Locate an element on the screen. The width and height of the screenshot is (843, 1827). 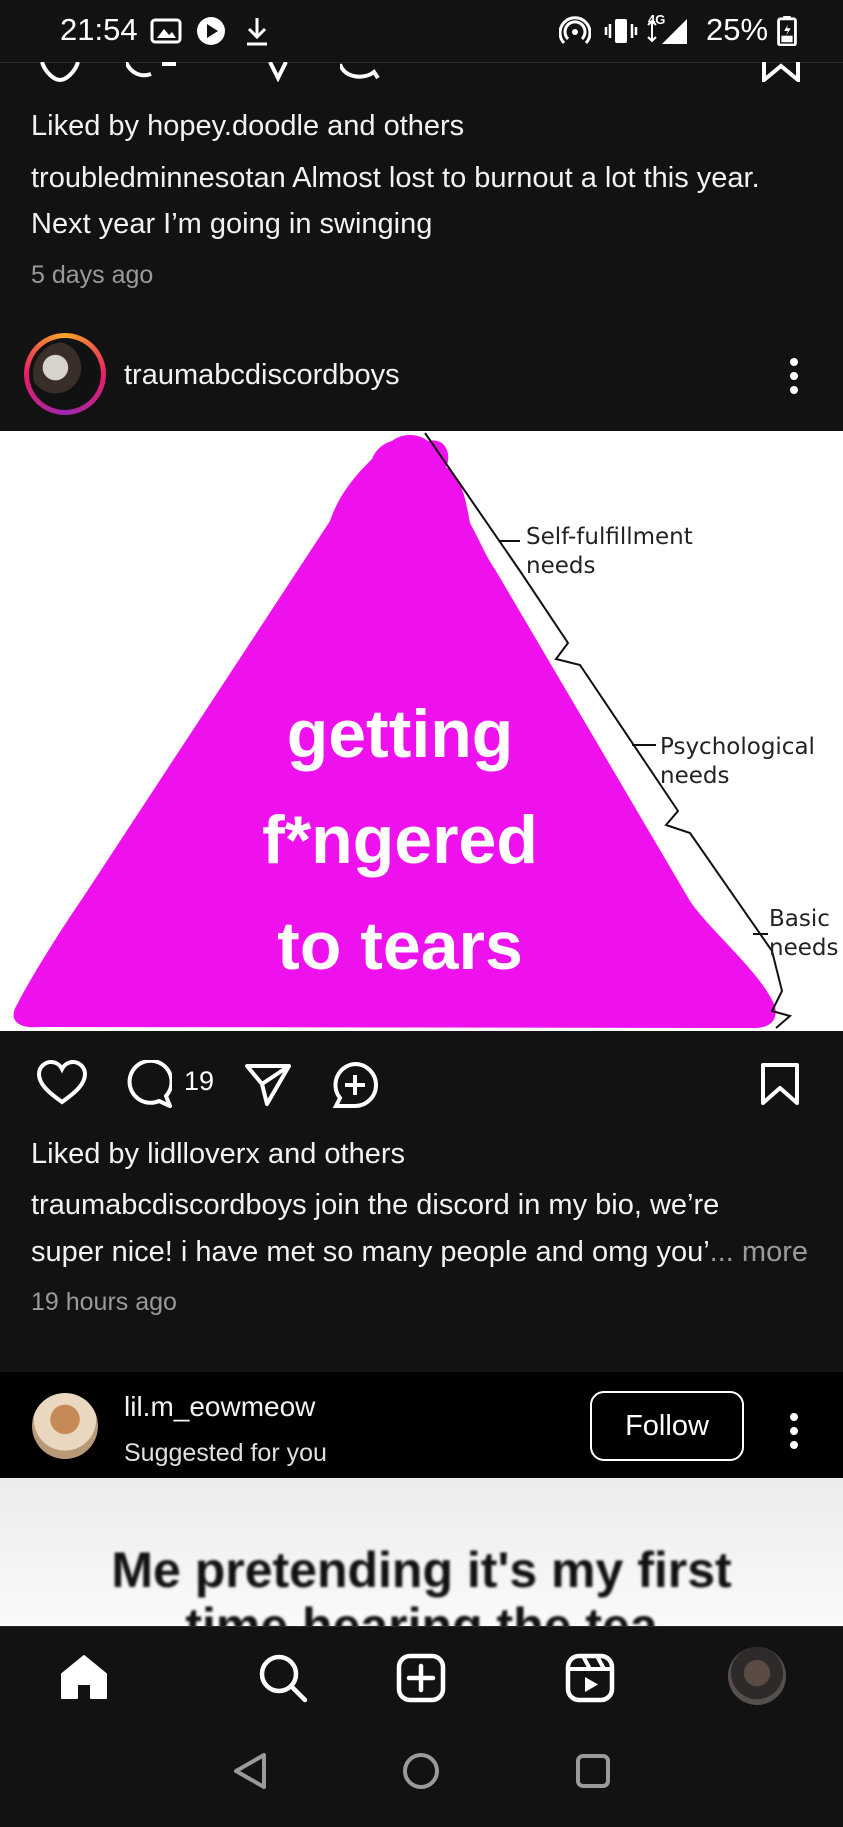
heart-icon is located at coordinates (60, 72).